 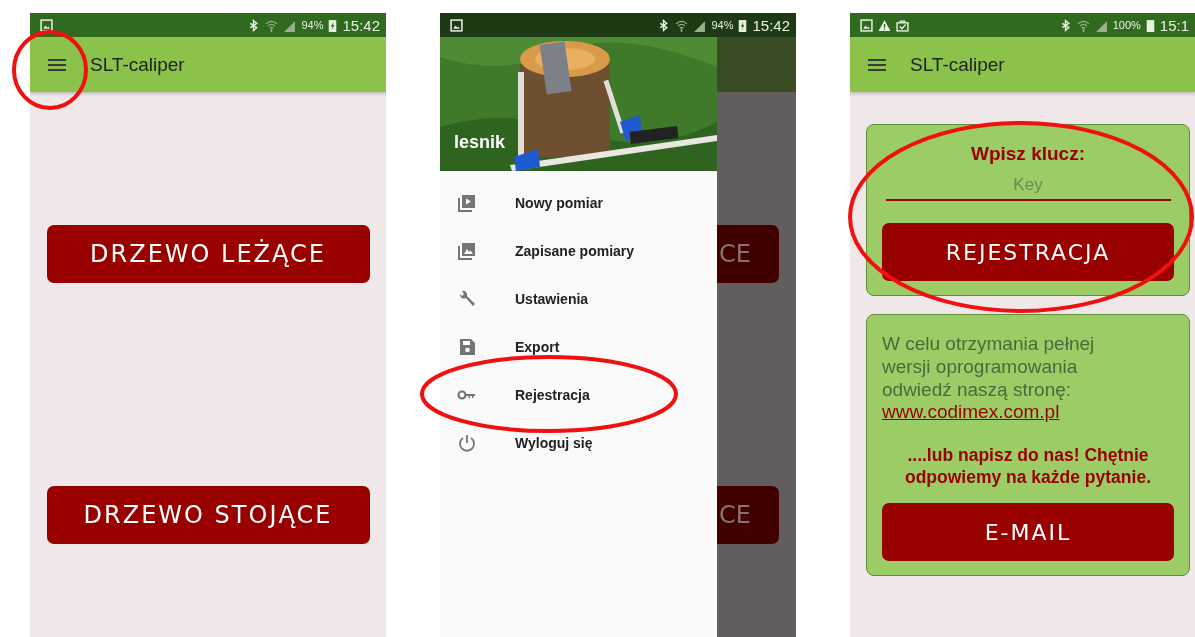 I want to click on drawer-item: Nowy pomiar, so click(x=578, y=203).